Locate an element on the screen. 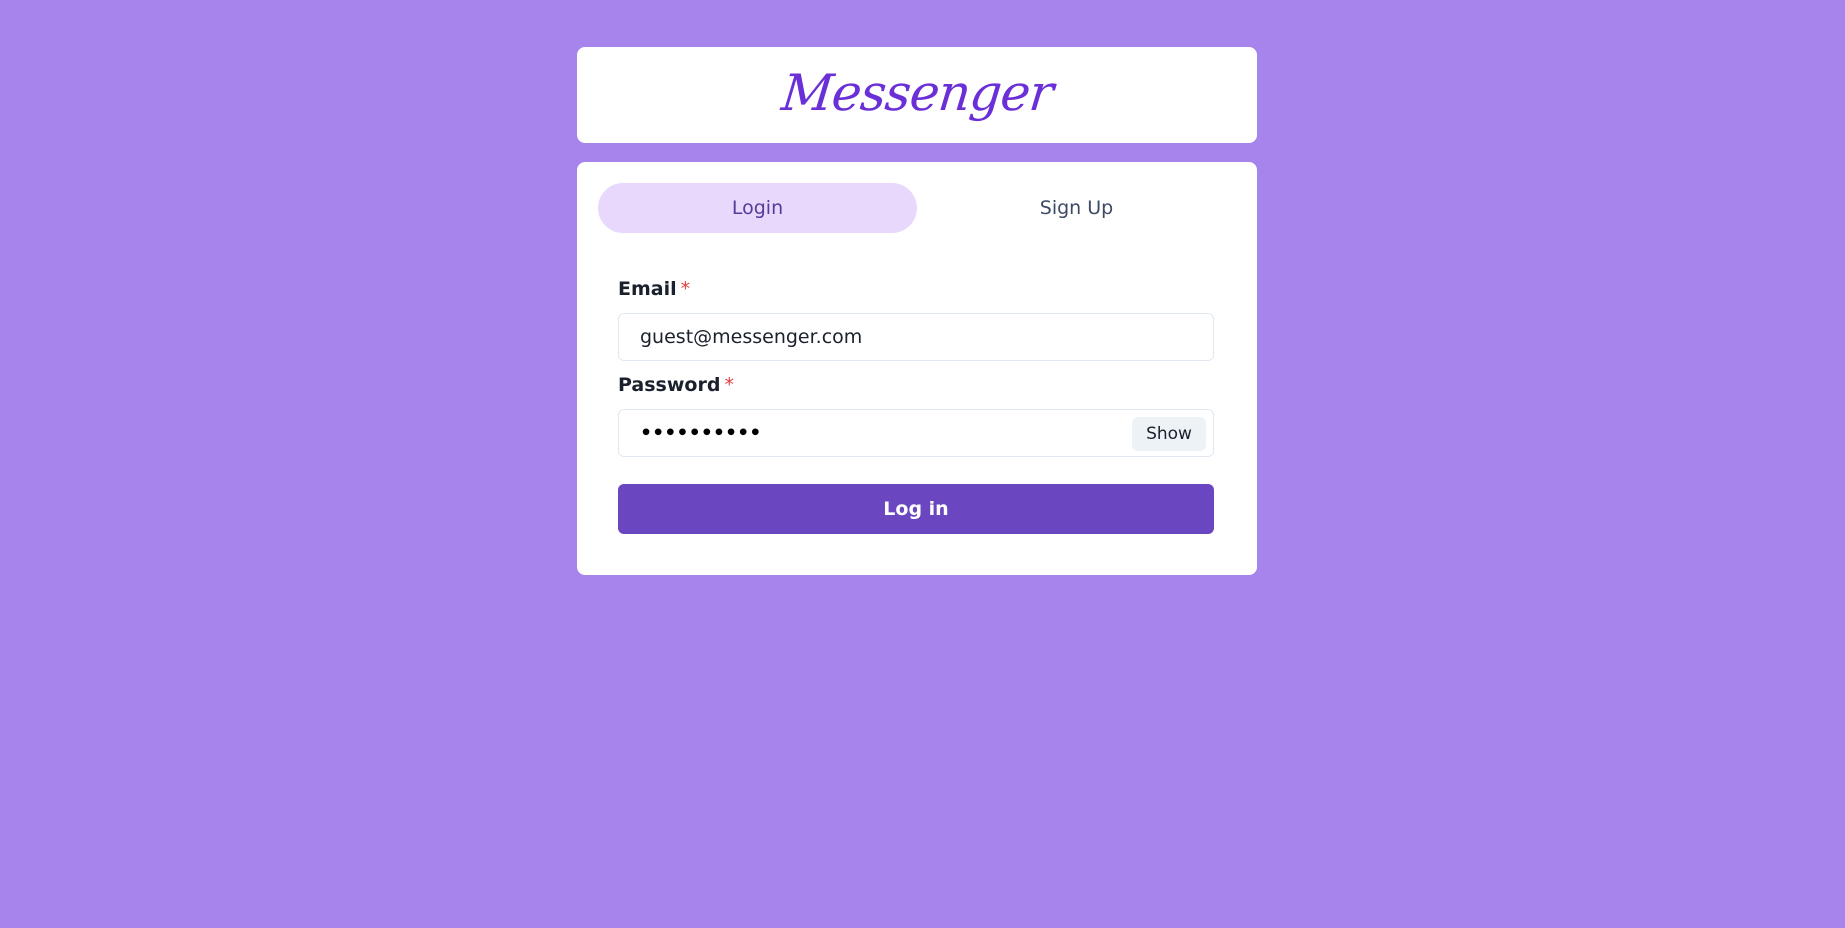  header-card: Messenger is located at coordinates (917, 95).